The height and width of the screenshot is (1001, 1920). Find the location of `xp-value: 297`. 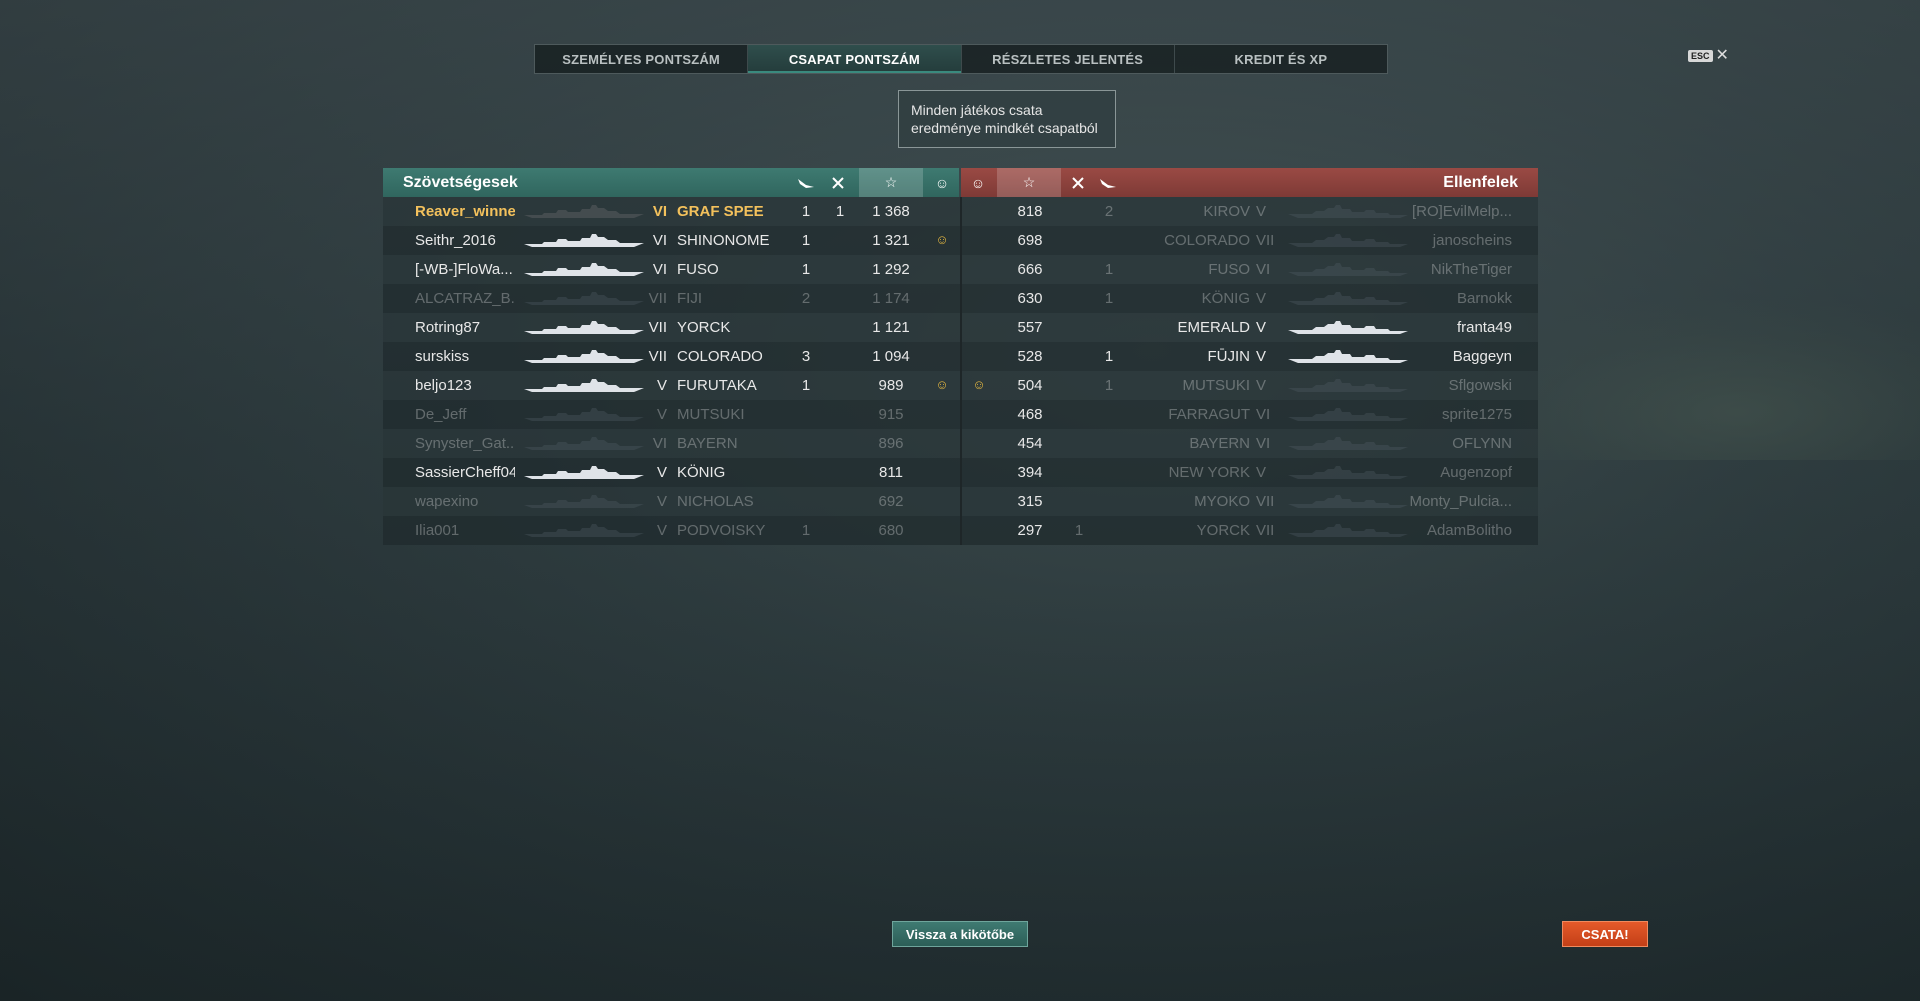

xp-value: 297 is located at coordinates (1030, 530).